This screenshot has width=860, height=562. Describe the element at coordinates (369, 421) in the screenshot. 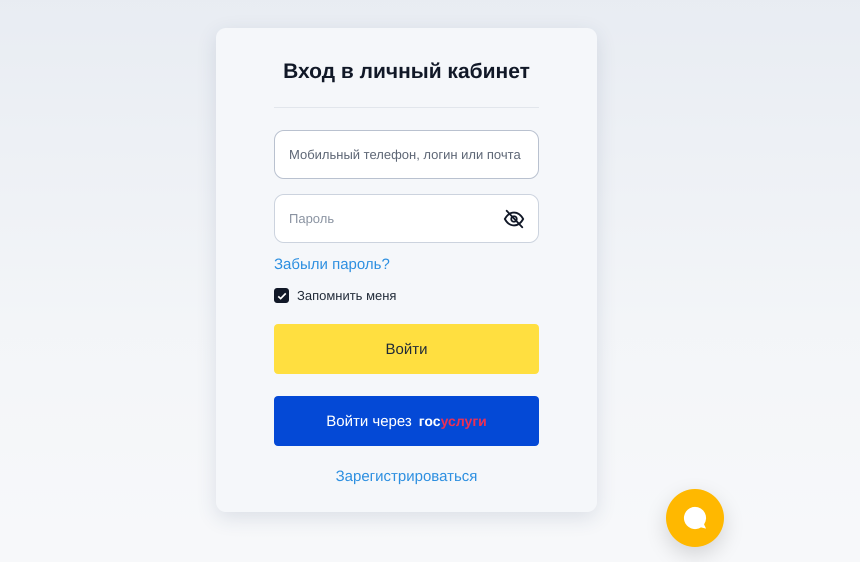

I see `button-label: Войти через` at that location.